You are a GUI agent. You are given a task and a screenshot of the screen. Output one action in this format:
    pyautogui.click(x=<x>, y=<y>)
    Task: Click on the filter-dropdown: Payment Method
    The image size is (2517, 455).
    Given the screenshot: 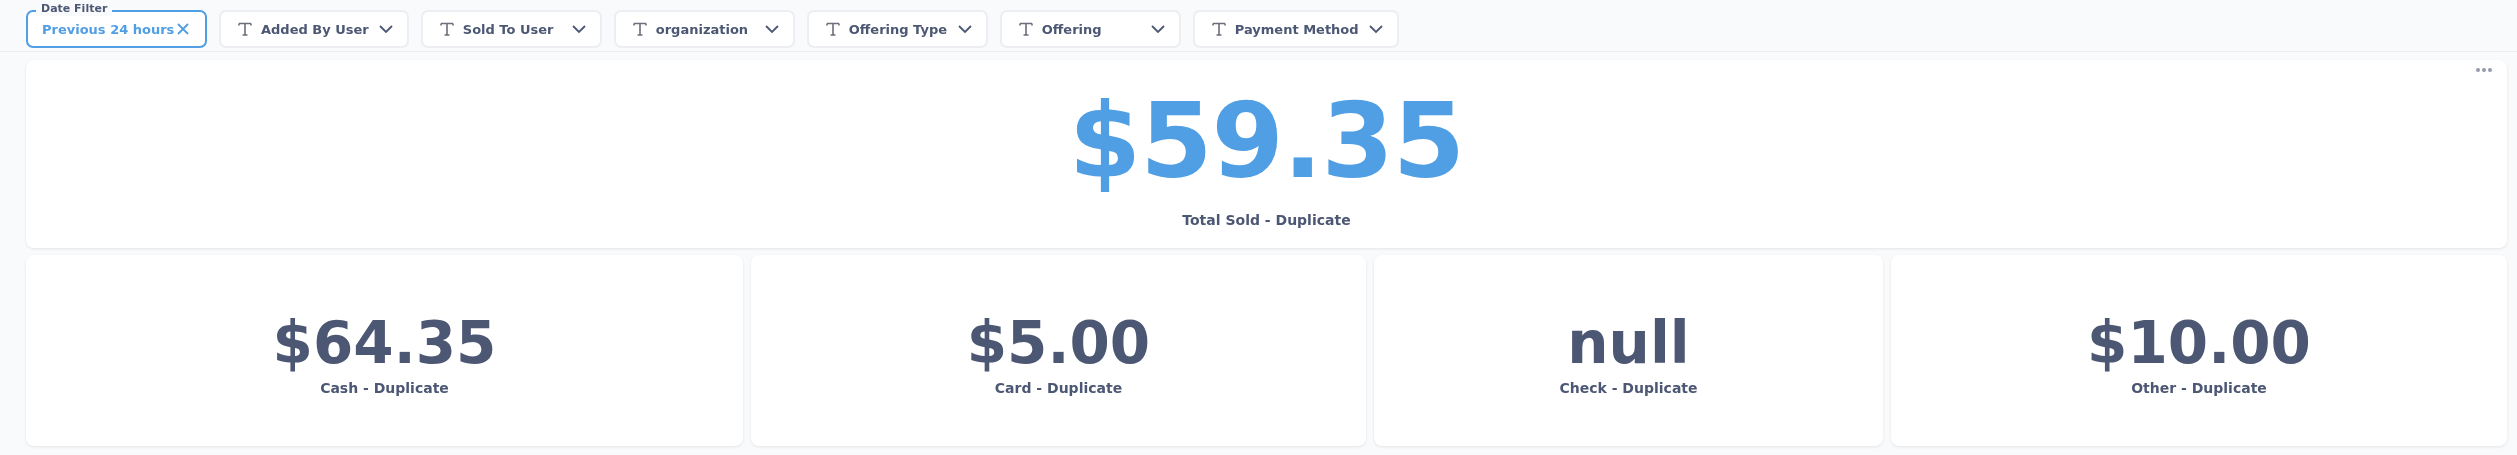 What is the action you would take?
    pyautogui.click(x=1295, y=29)
    